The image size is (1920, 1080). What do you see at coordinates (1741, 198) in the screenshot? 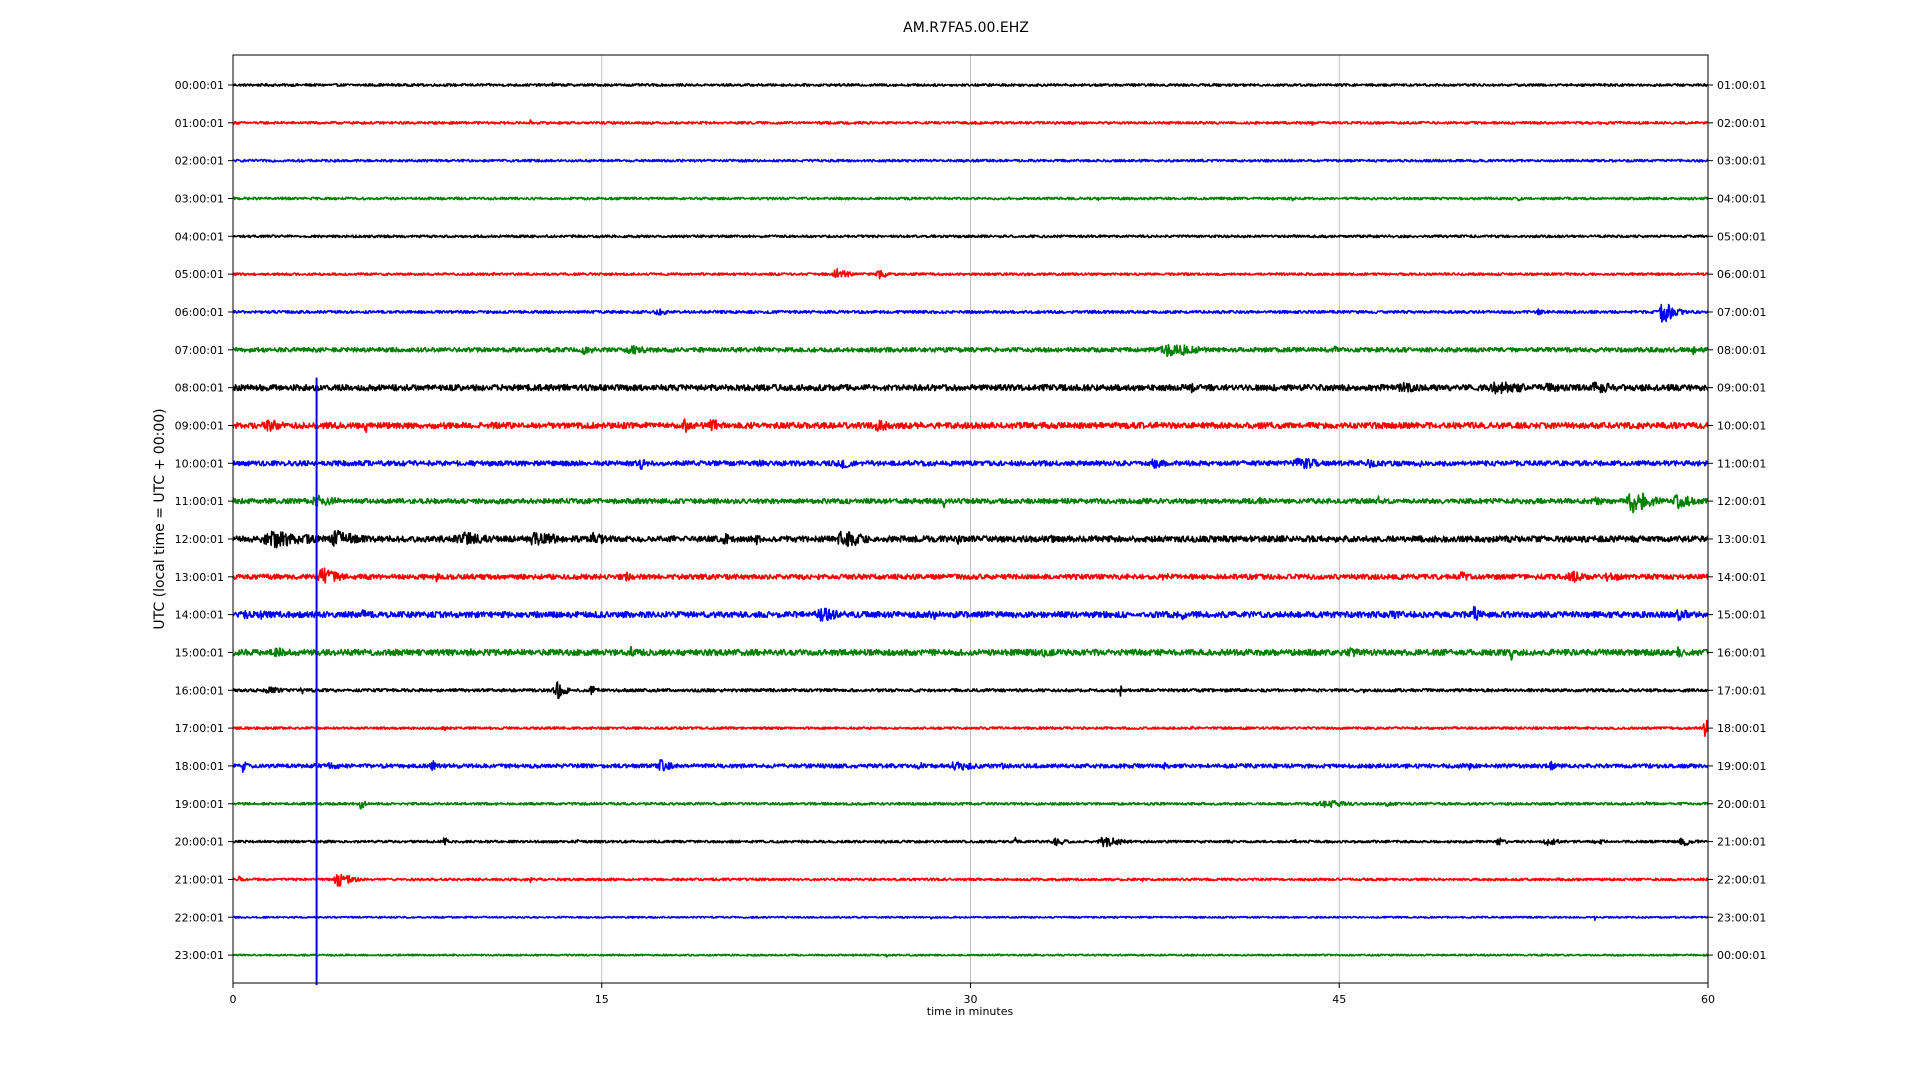
I see `right-time-label: 04:00:01` at bounding box center [1741, 198].